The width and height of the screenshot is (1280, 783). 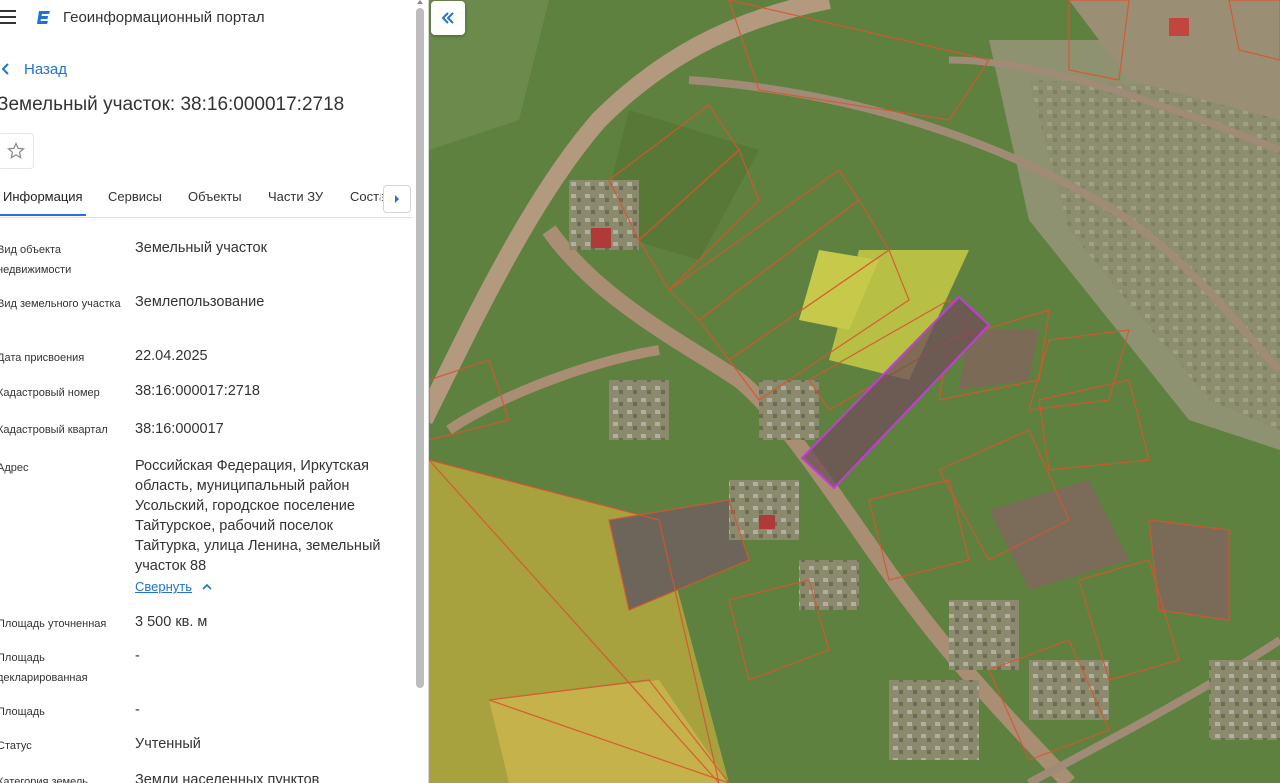 What do you see at coordinates (168, 744) in the screenshot?
I see `info-value: Учтенный` at bounding box center [168, 744].